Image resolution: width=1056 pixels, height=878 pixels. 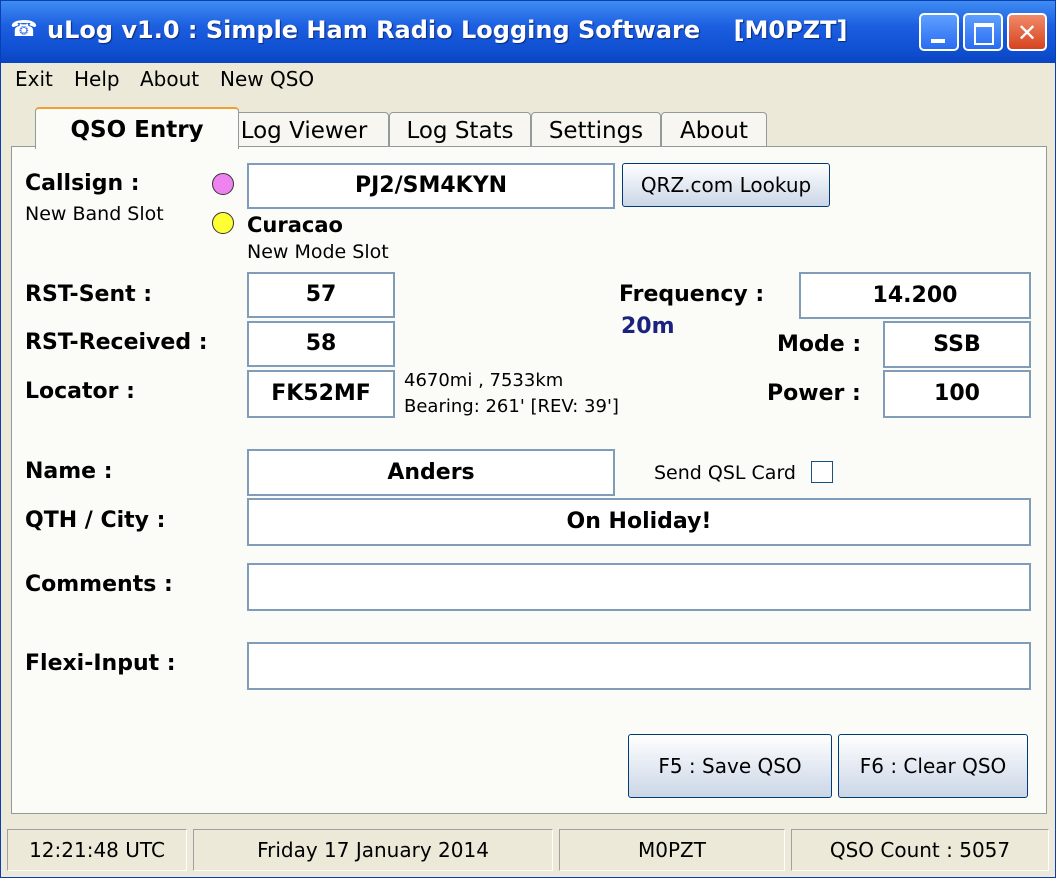 What do you see at coordinates (726, 185) in the screenshot?
I see `qrz-lookup-button: QRZ.com Lookup` at bounding box center [726, 185].